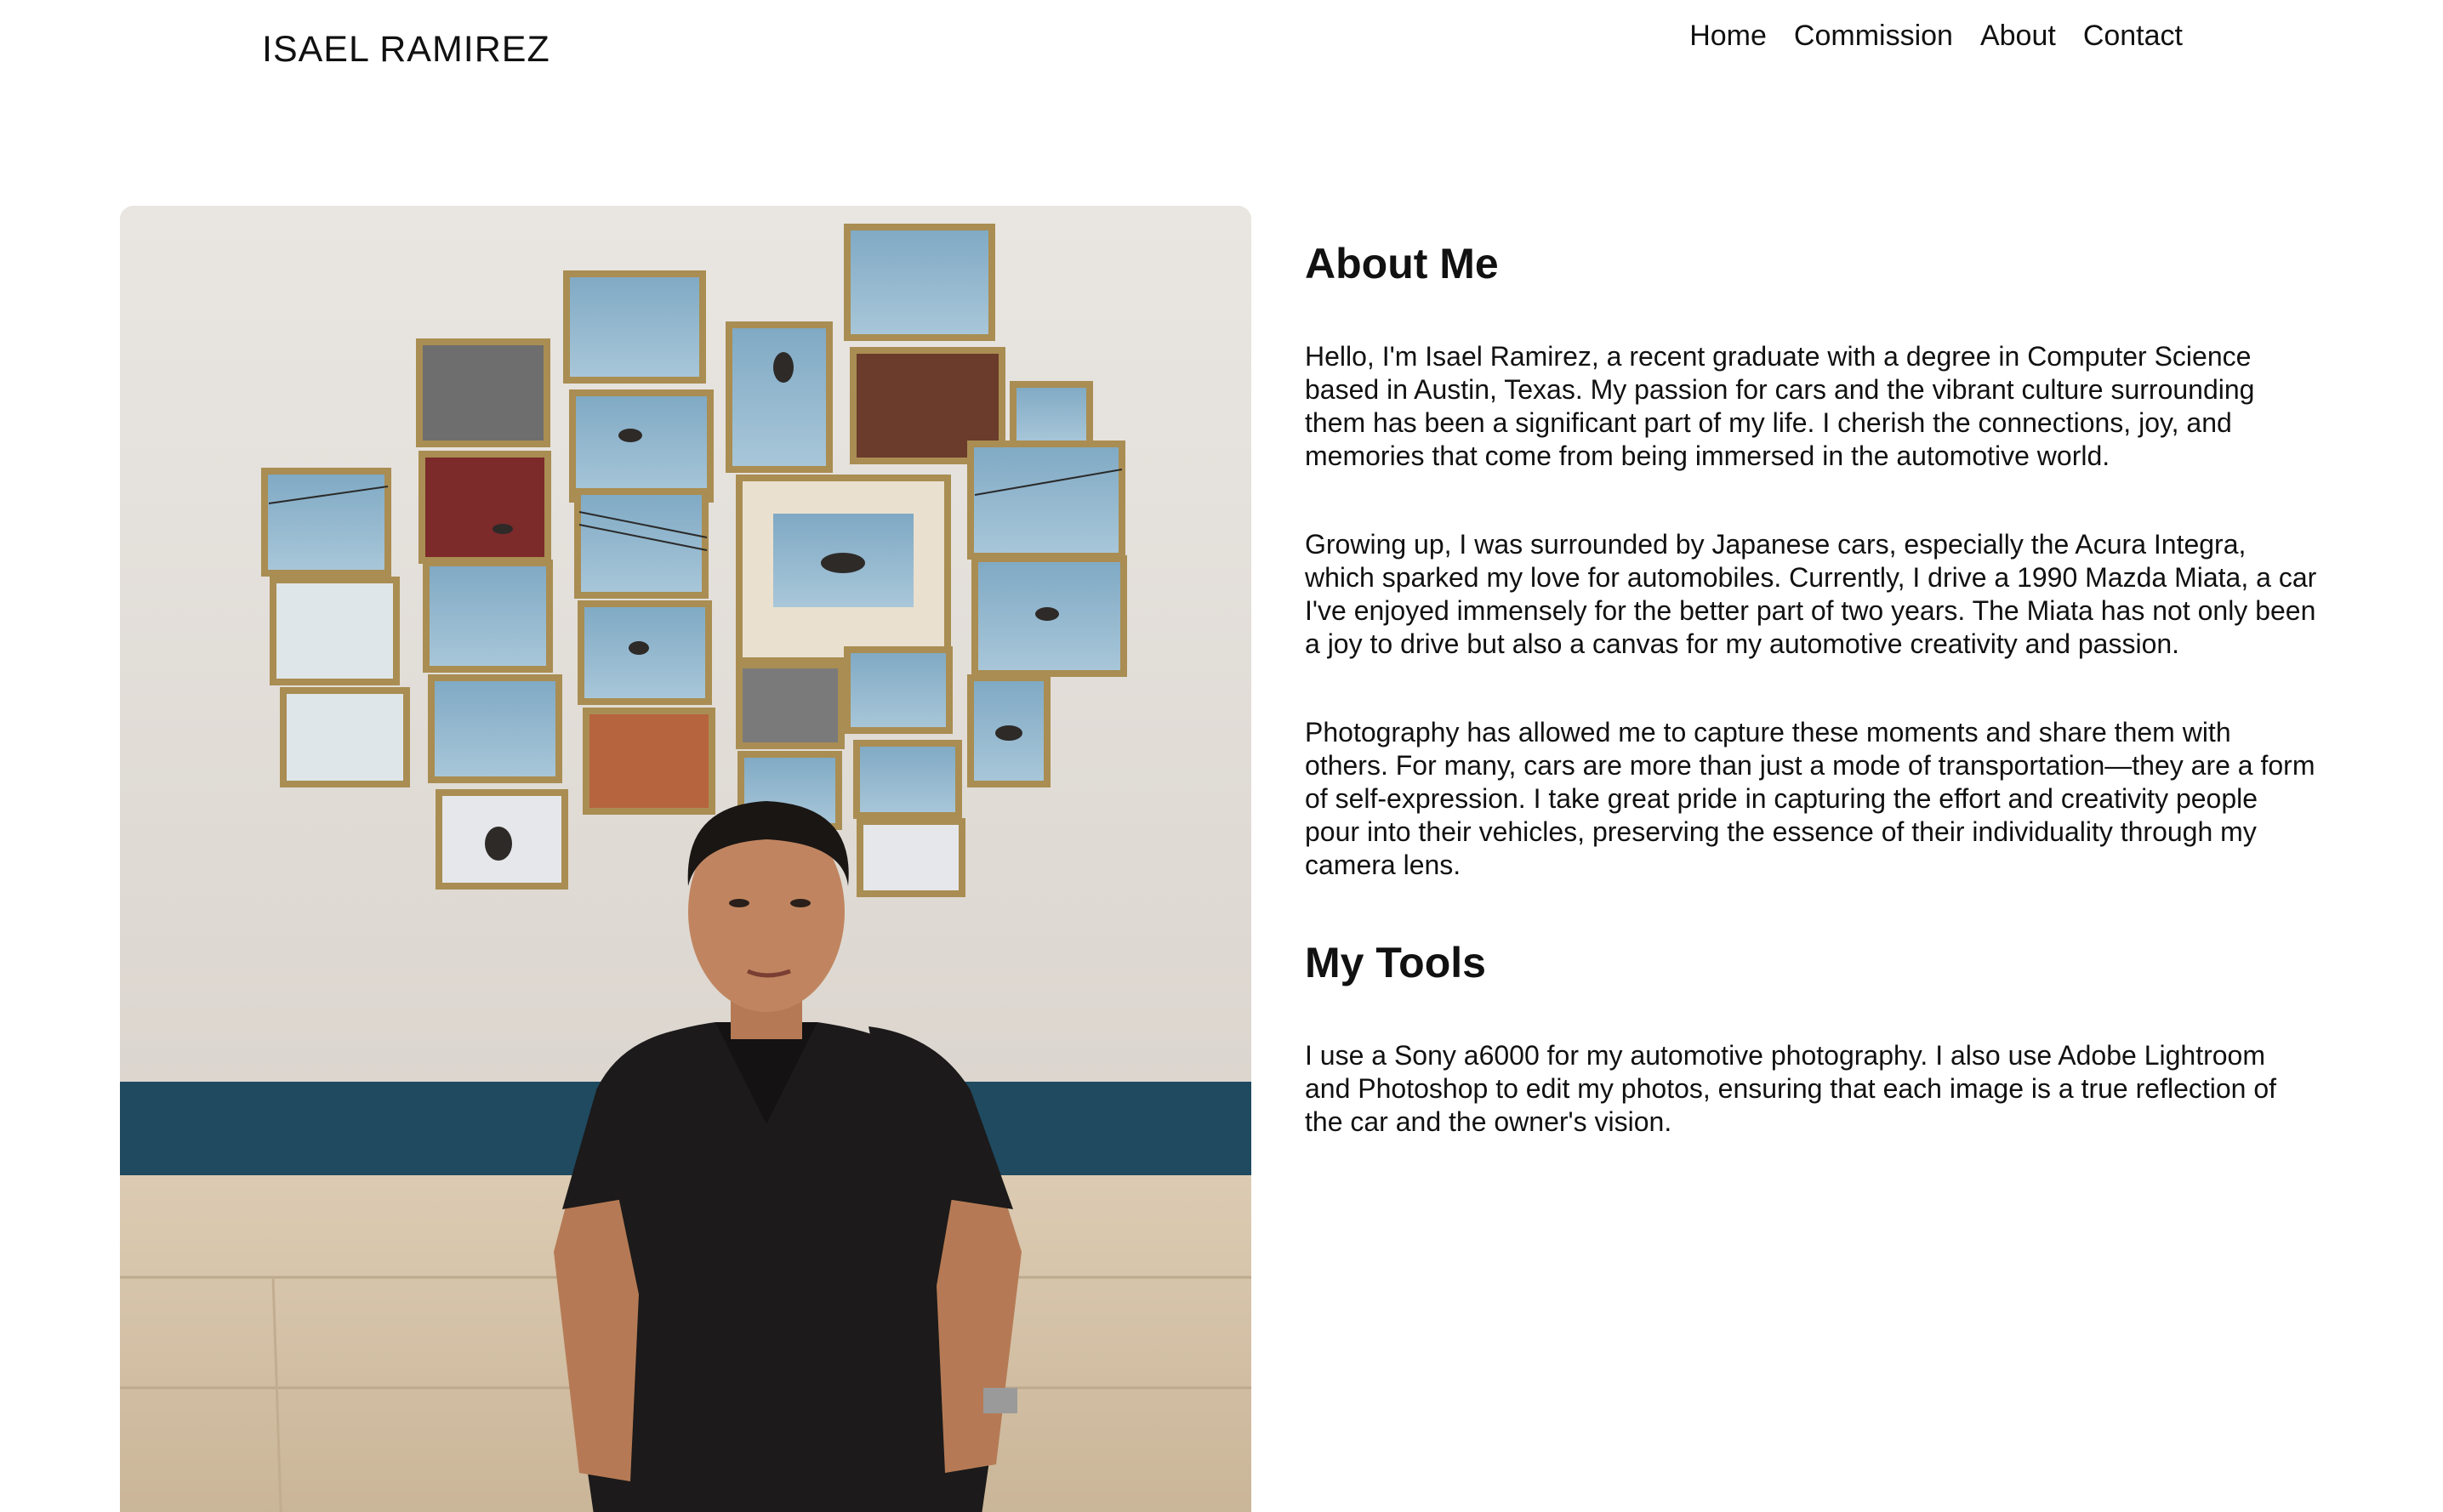  I want to click on nav-link-about: About, so click(2018, 35).